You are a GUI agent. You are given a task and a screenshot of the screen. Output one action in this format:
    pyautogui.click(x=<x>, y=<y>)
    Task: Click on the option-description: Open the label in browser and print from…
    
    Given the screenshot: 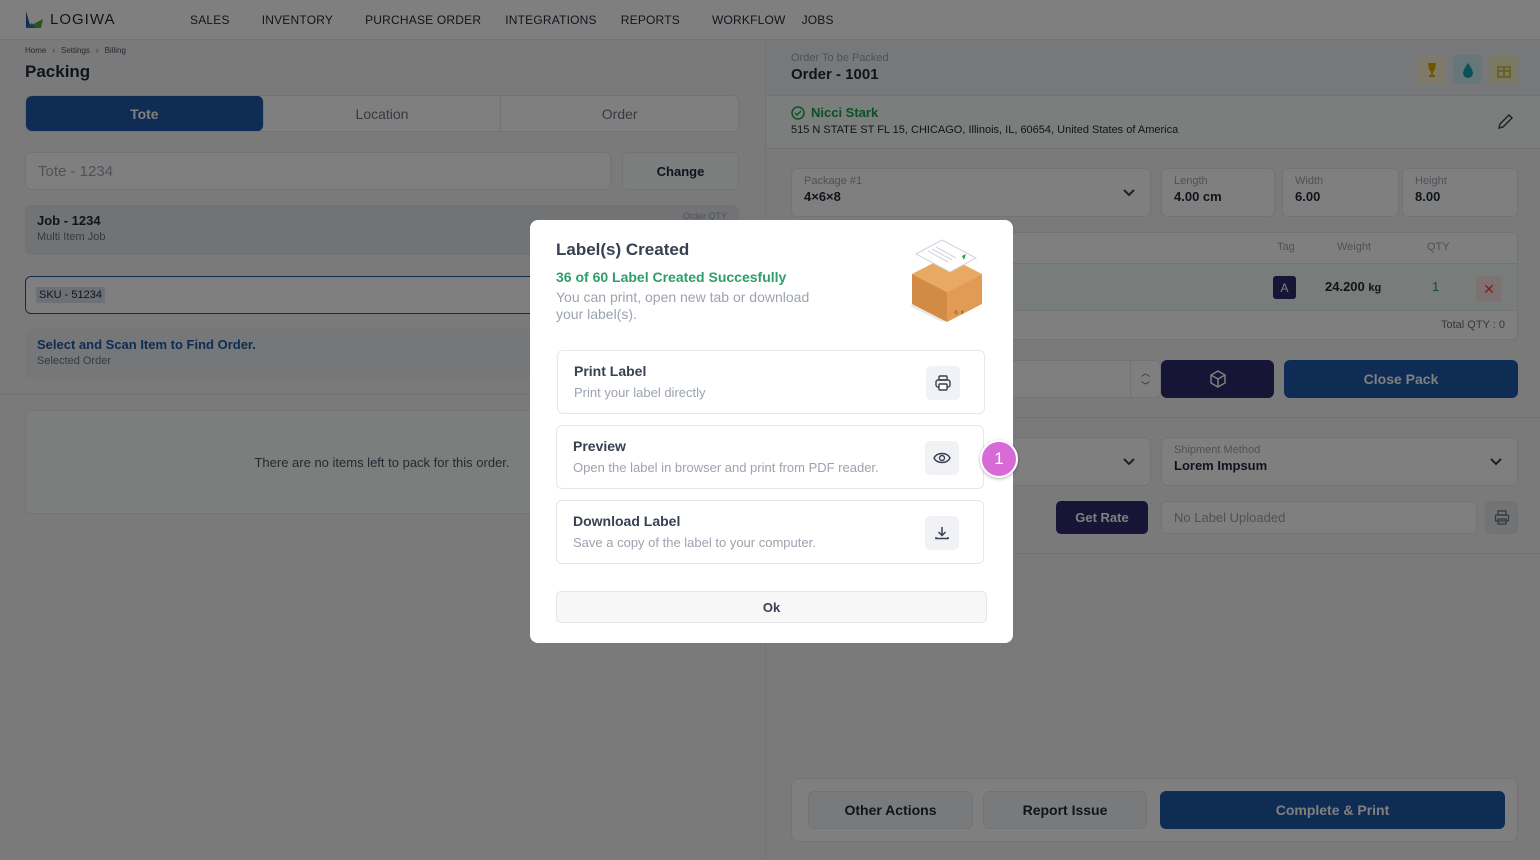 What is the action you would take?
    pyautogui.click(x=726, y=467)
    